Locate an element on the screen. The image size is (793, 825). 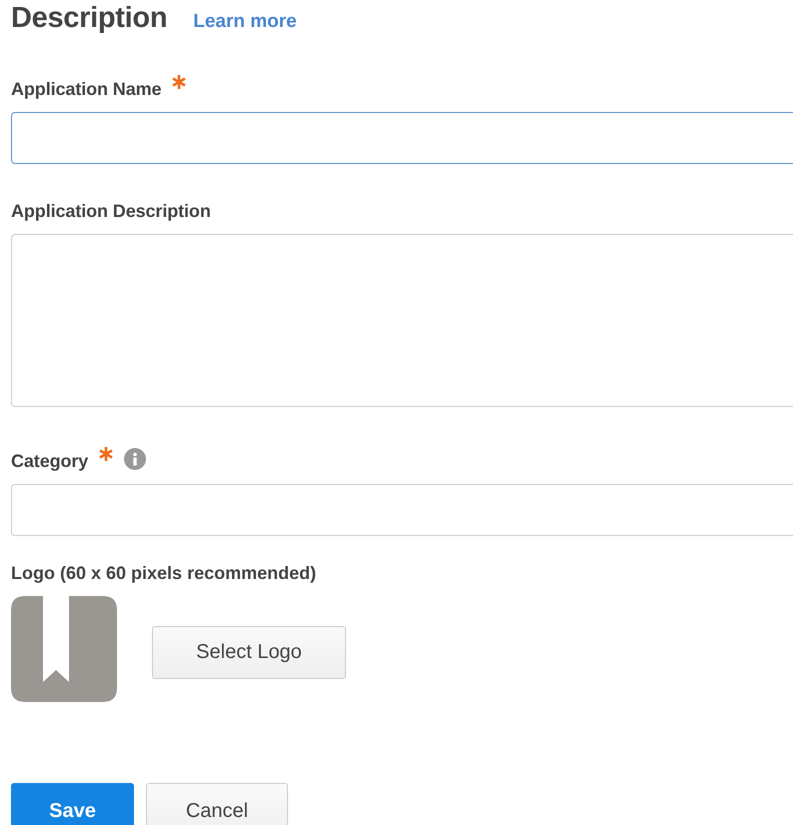
cancel-button: Cancel is located at coordinates (217, 804).